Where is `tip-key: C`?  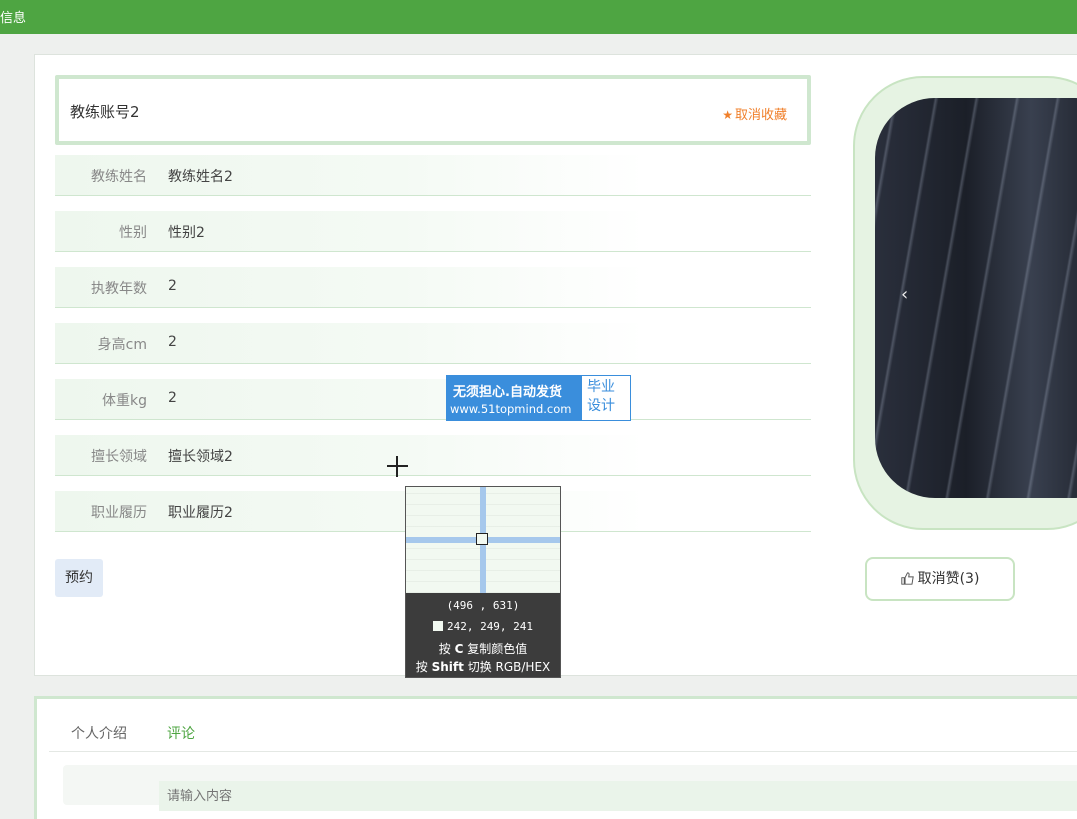 tip-key: C is located at coordinates (459, 649).